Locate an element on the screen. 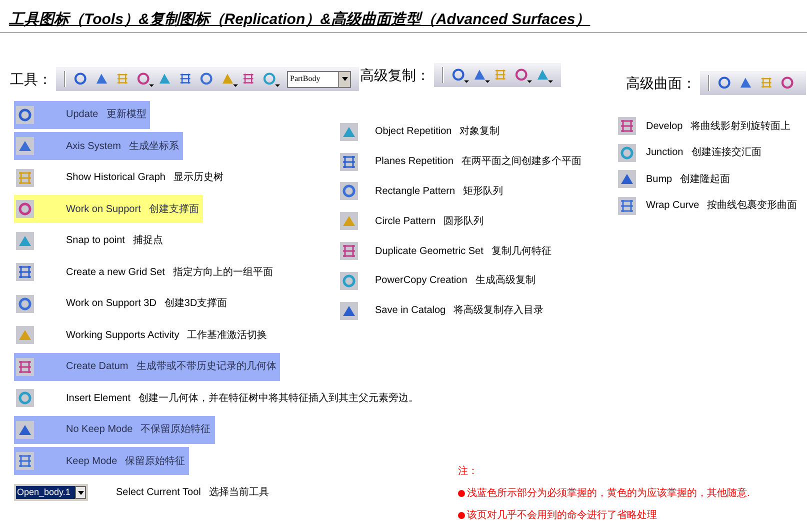 The width and height of the screenshot is (807, 531). tool-description: 生成坐标系 is located at coordinates (154, 147).